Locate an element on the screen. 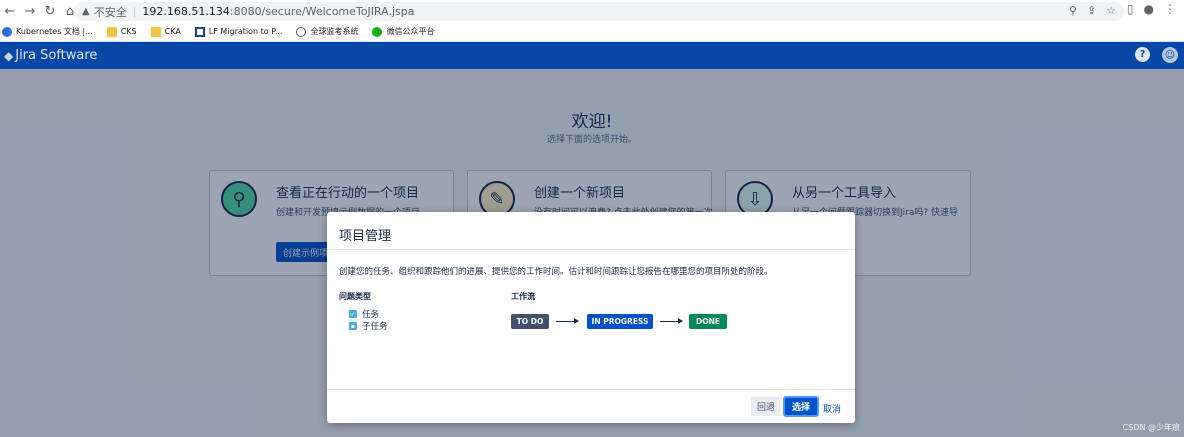 This screenshot has width=1184, height=437. lf-icon is located at coordinates (199, 31).